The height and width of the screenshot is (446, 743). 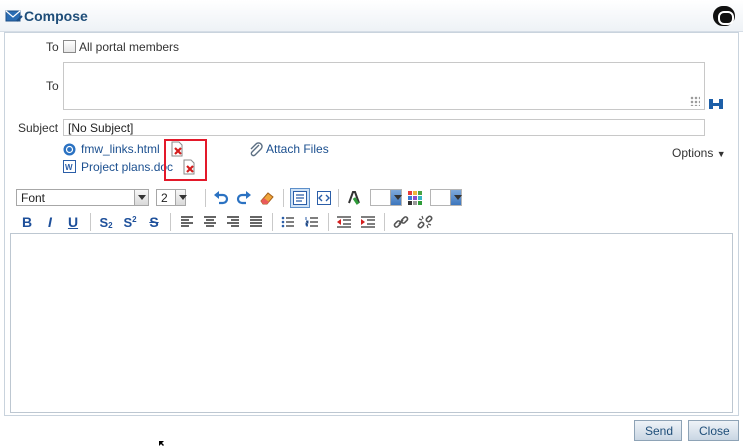 I want to click on remove-link-button, so click(x=425, y=222).